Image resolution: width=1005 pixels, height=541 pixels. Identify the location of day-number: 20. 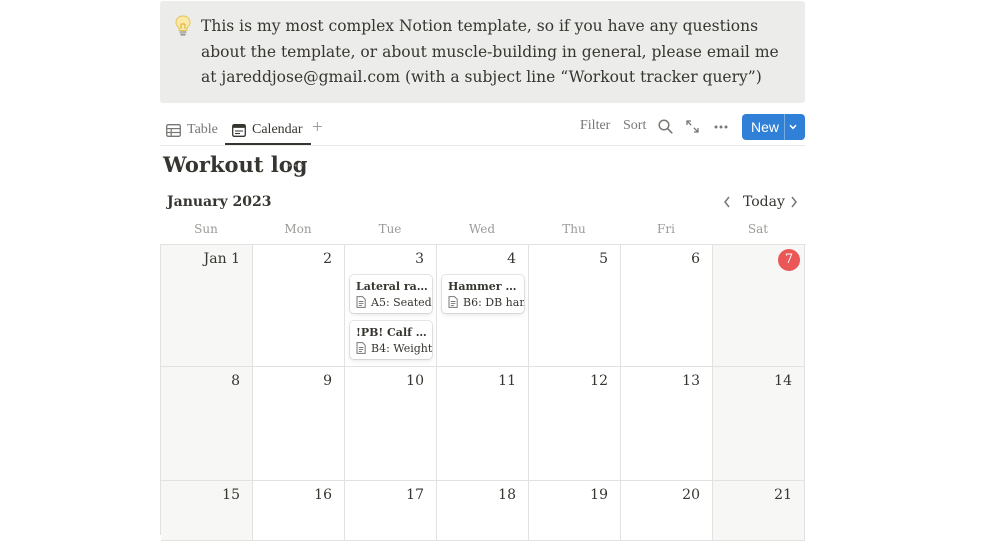
(691, 495).